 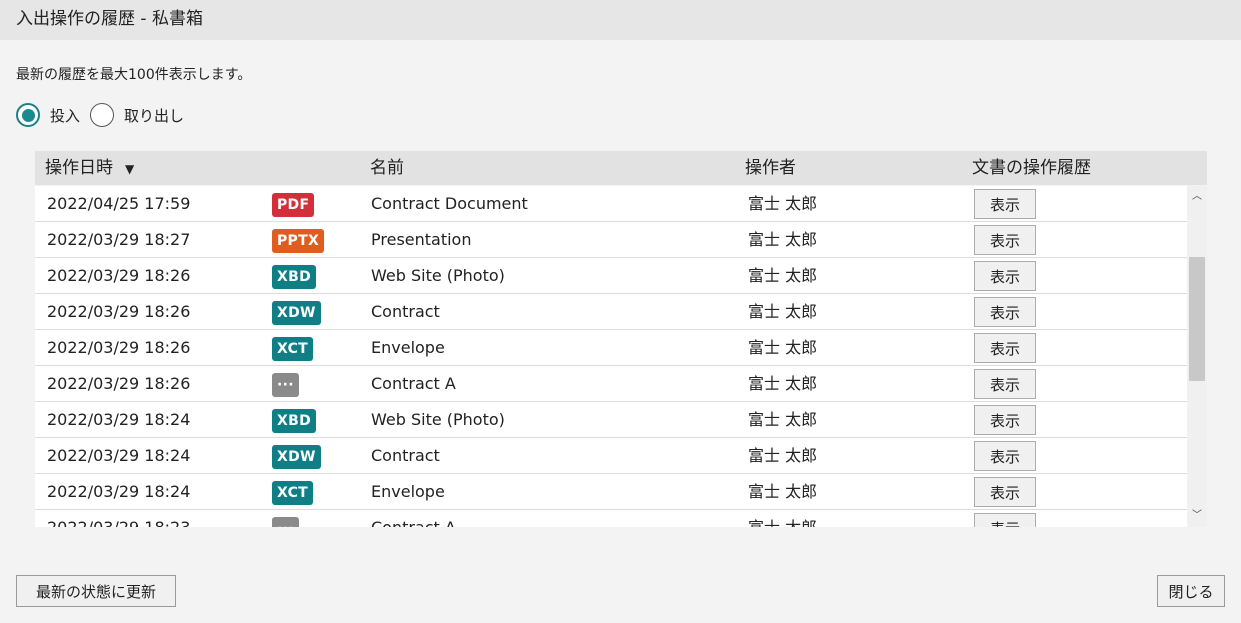 What do you see at coordinates (1031, 168) in the screenshot?
I see `column-header-history: 文書の操作履歴` at bounding box center [1031, 168].